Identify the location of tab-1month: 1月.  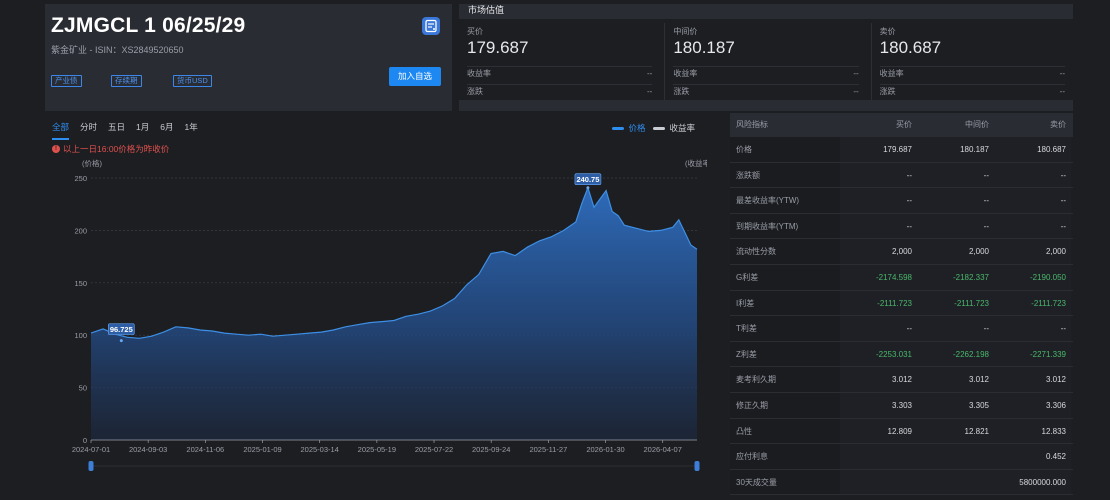
(142, 130).